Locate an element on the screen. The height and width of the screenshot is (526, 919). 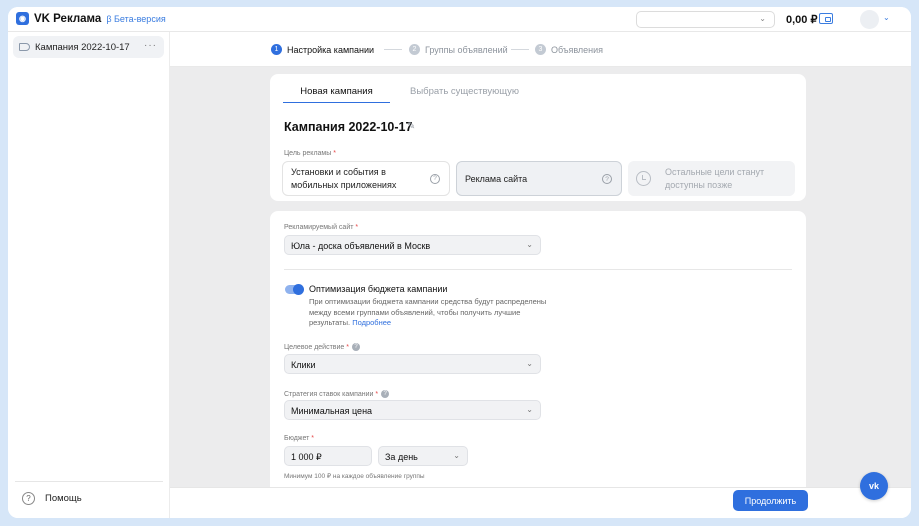
site-select: Юла - доска объявлений в Москв ⌄ is located at coordinates (412, 245).